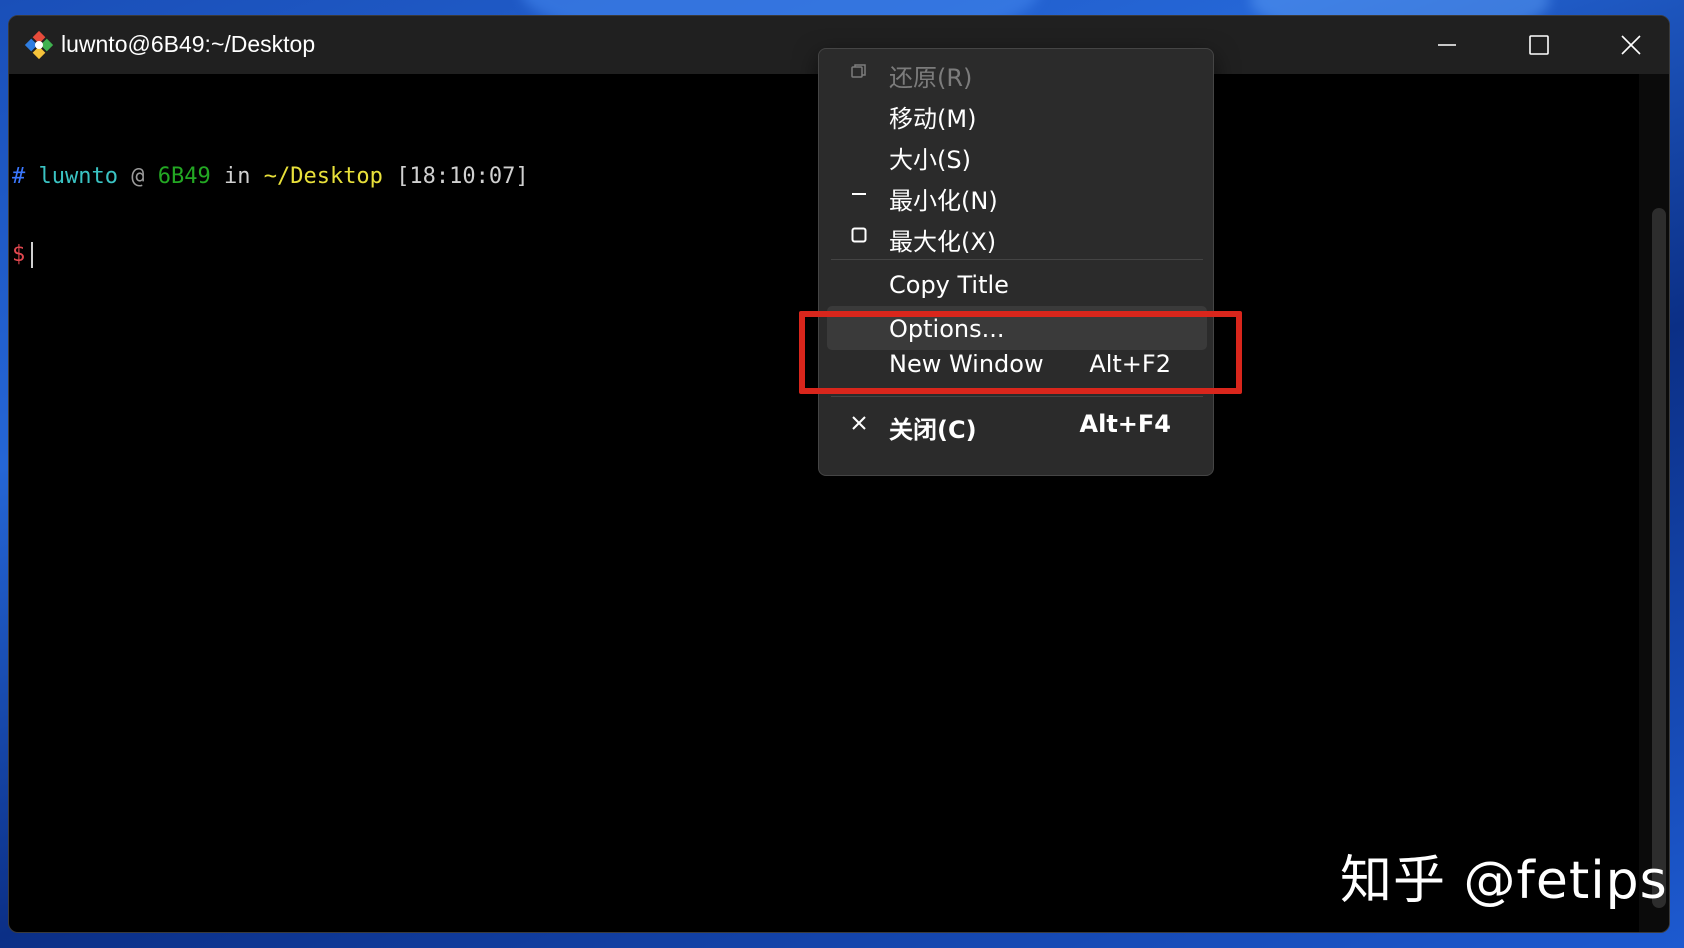  I want to click on prompt-in: in, so click(237, 176).